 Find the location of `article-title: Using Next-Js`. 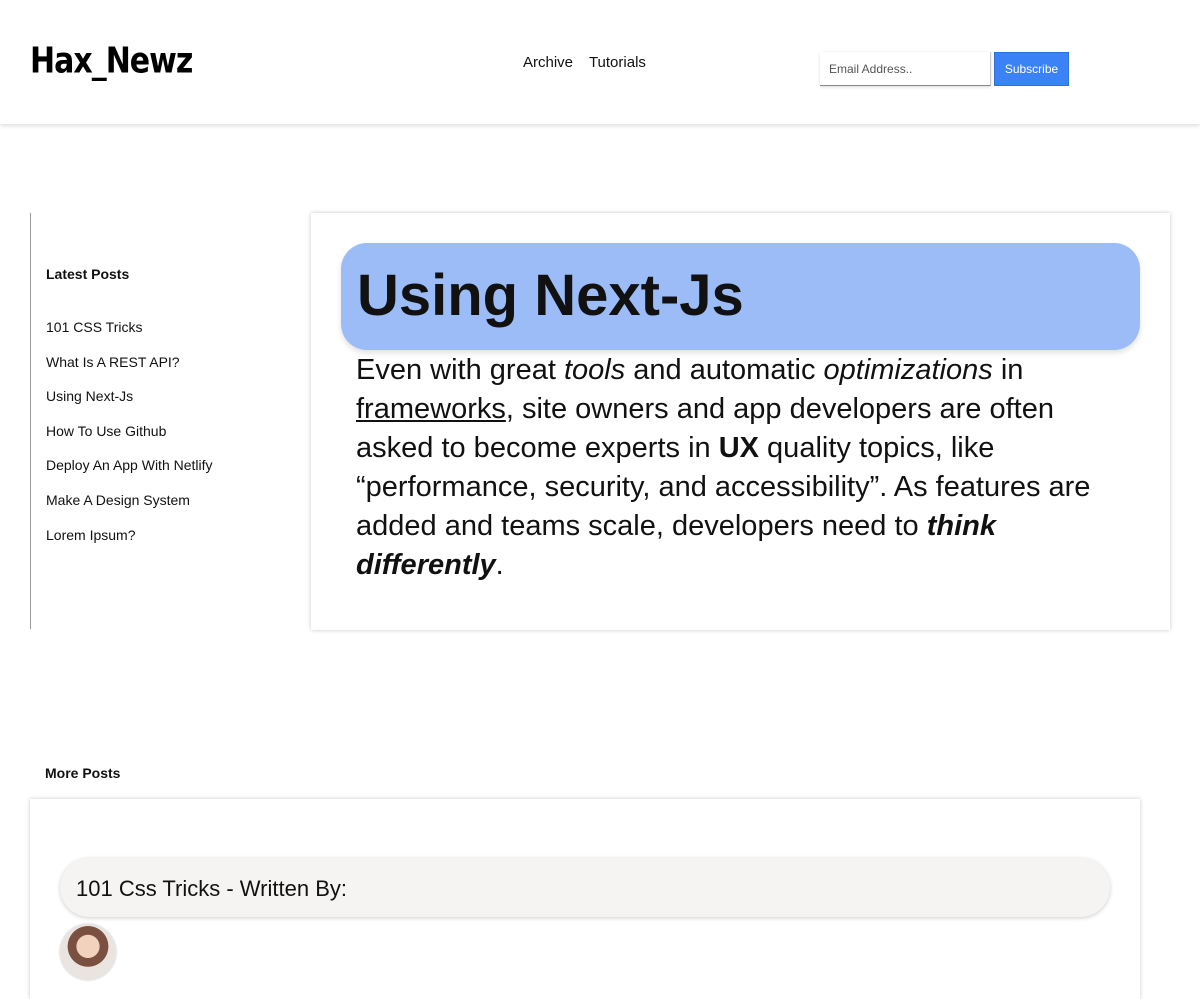

article-title: Using Next-Js is located at coordinates (550, 295).